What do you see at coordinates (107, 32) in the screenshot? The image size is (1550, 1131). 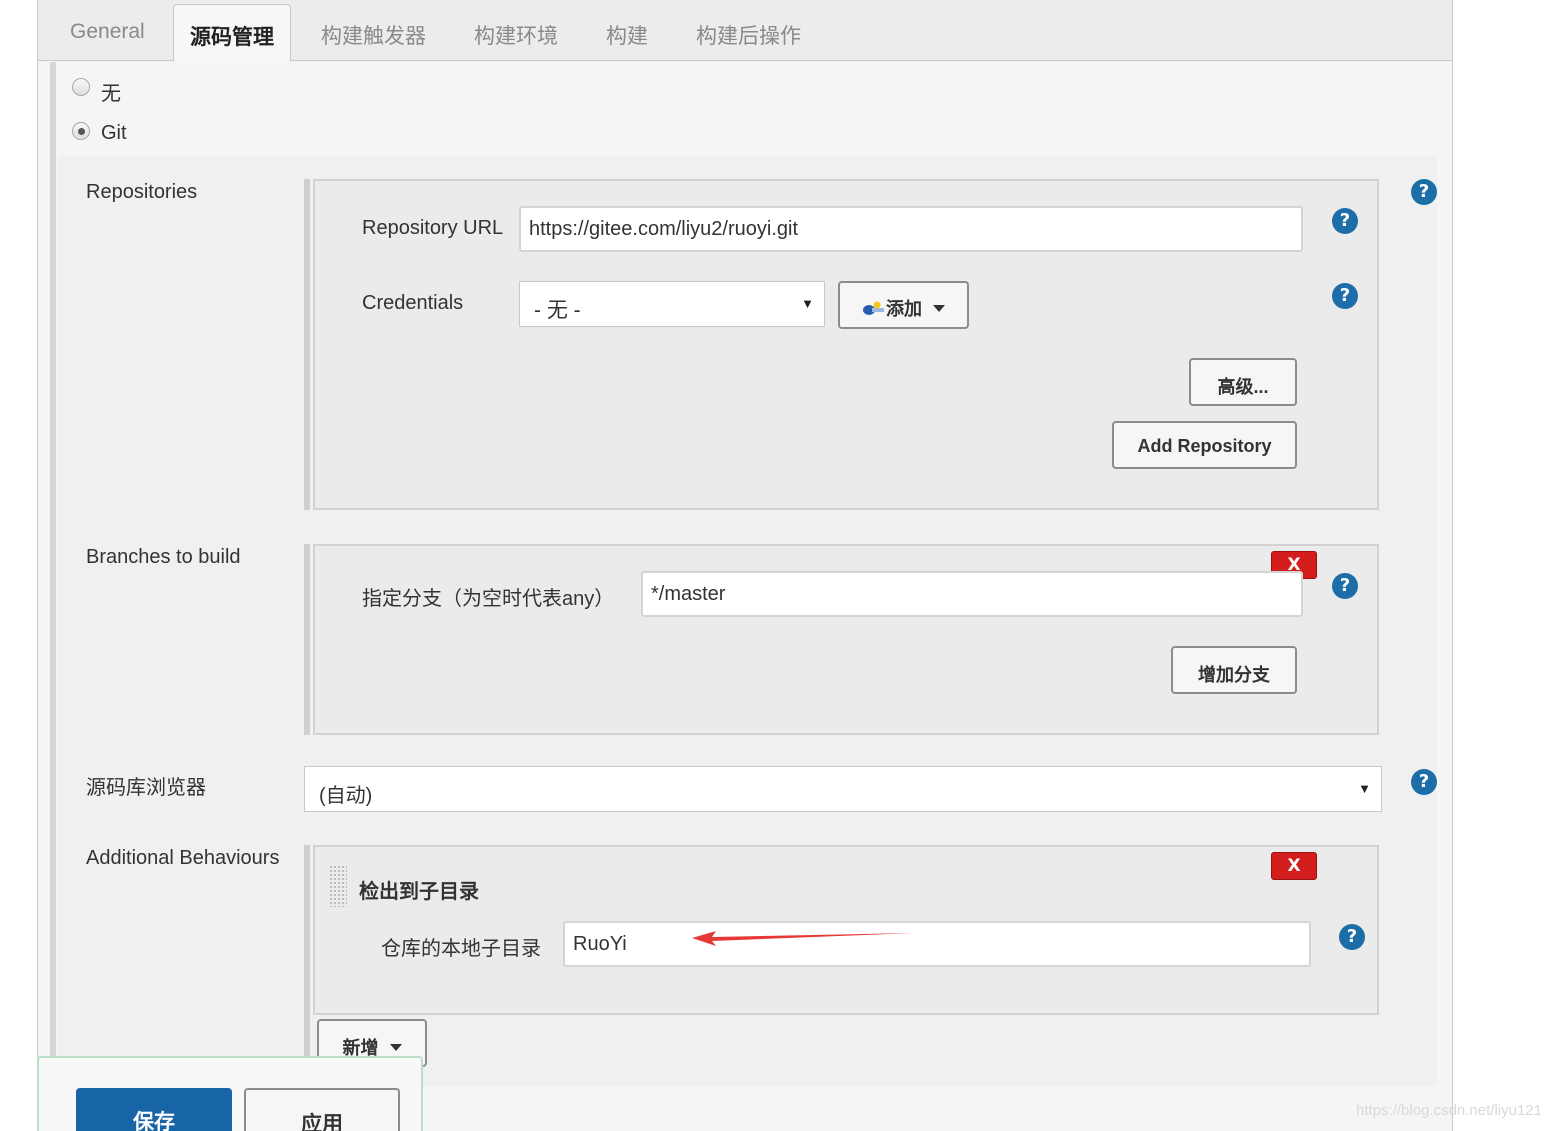 I see `tab-general: General` at bounding box center [107, 32].